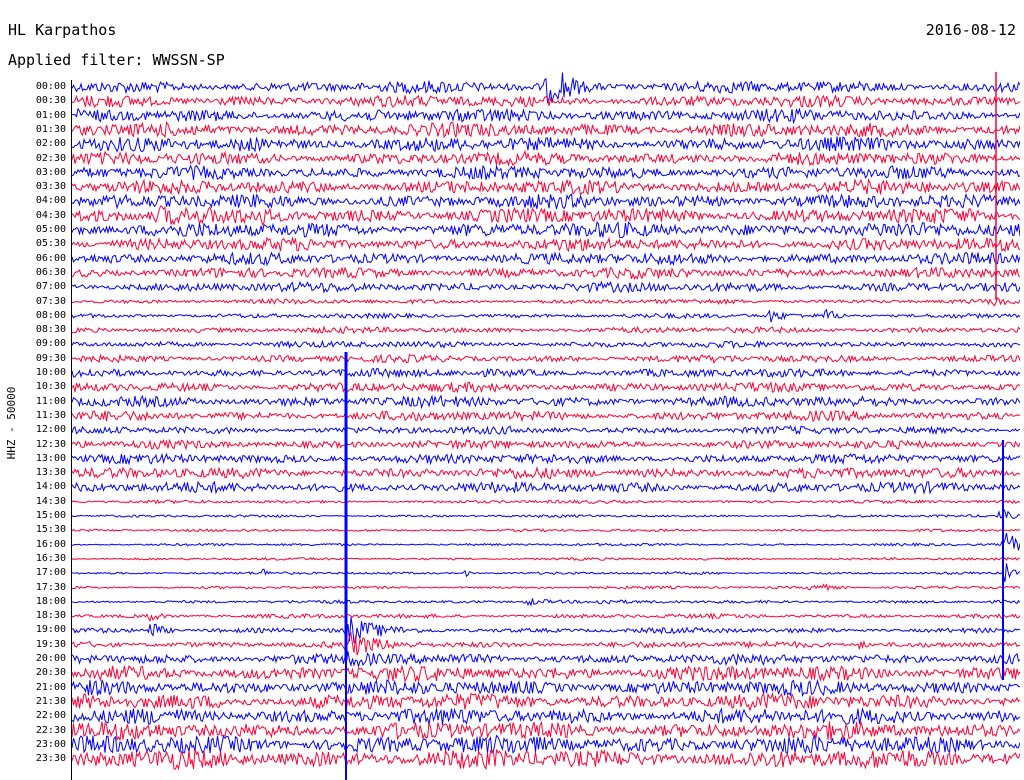 The width and height of the screenshot is (1024, 780). Describe the element at coordinates (50, 158) in the screenshot. I see `time-label: 02:30` at that location.